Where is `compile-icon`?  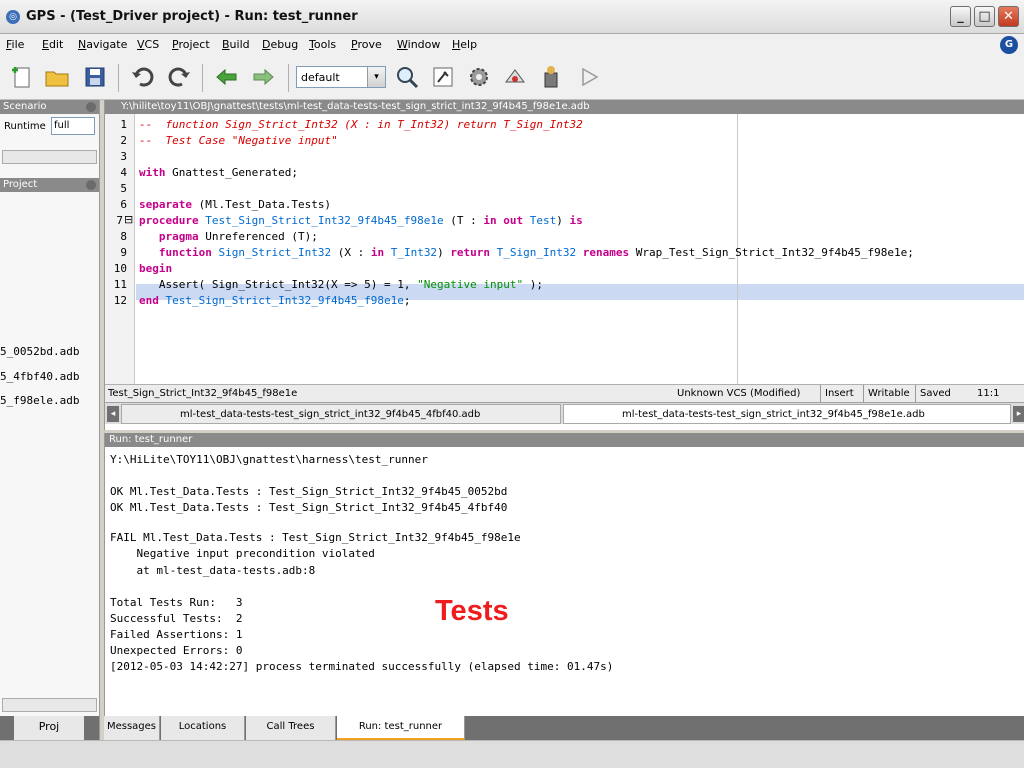
compile-icon is located at coordinates (515, 77).